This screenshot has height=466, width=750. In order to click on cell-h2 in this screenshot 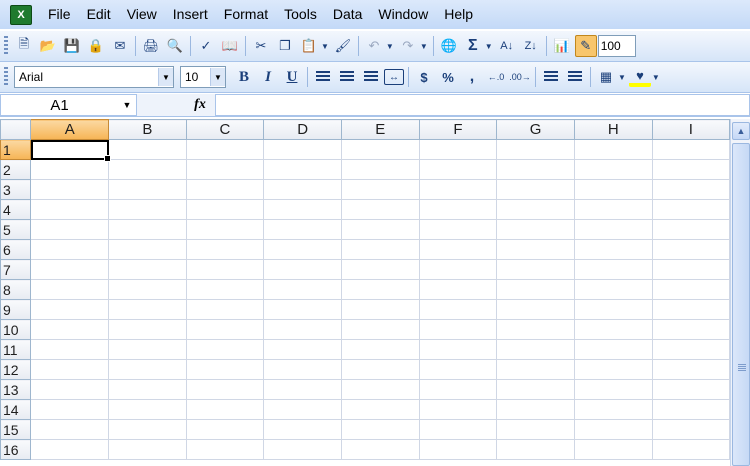, I will do `click(613, 169)`.